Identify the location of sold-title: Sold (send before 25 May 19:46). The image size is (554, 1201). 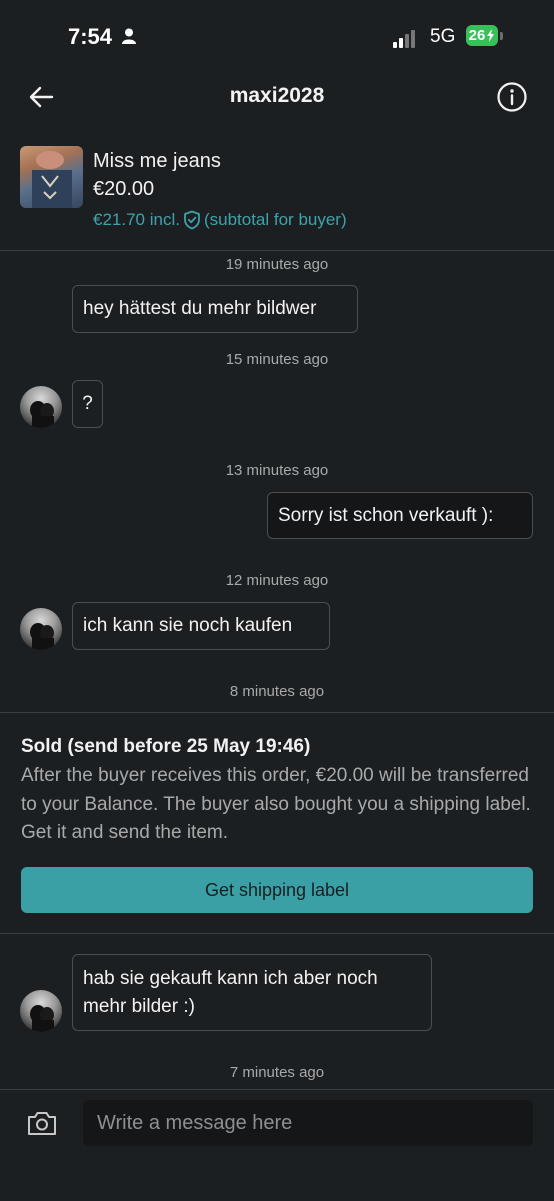
(166, 746).